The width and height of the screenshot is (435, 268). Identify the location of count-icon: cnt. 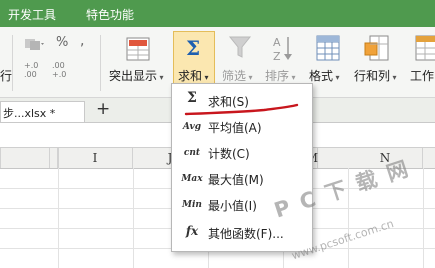
(192, 153).